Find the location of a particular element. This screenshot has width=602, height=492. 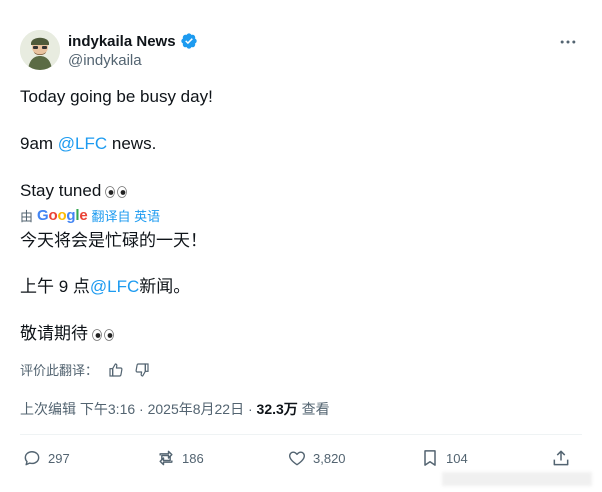

tweet-text-line-2-prefix: 9am is located at coordinates (39, 143).